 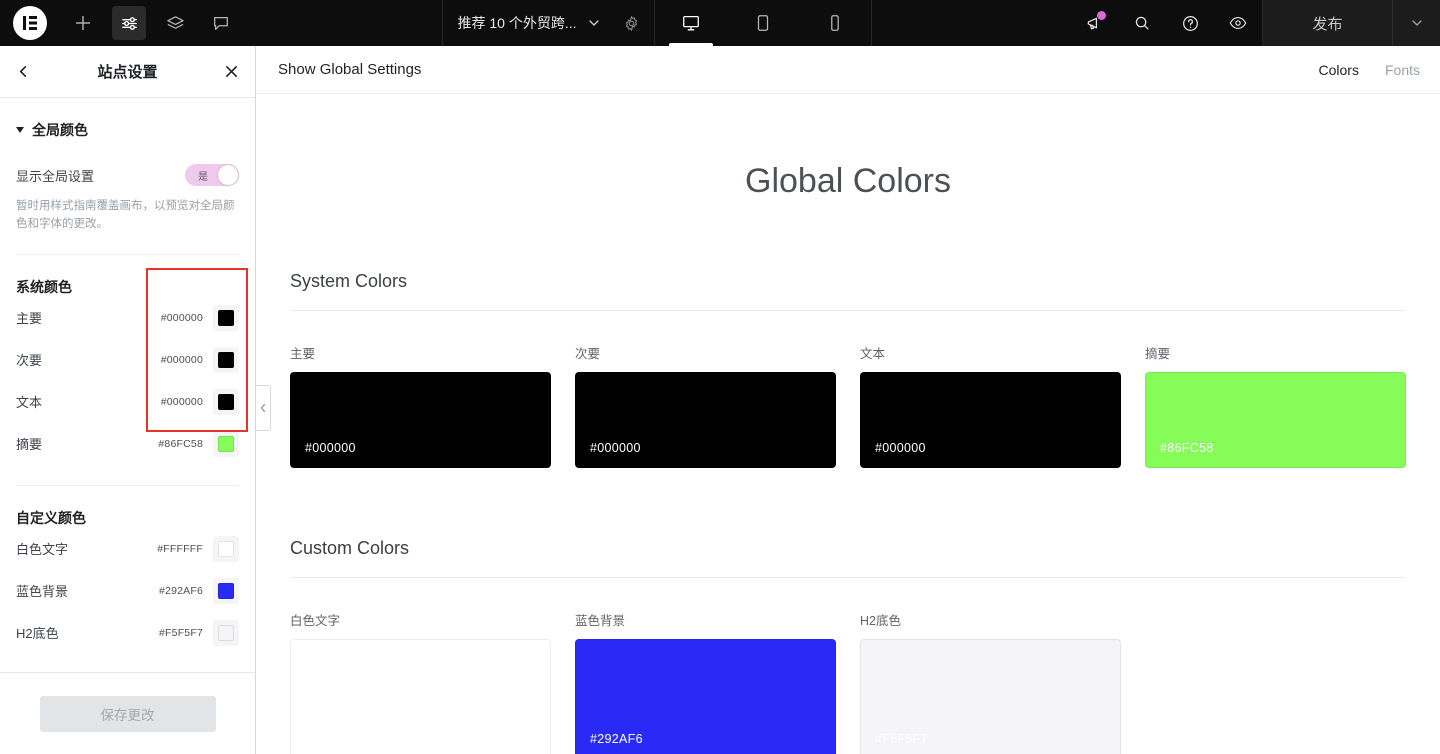 I want to click on panel-title: 站点设置, so click(x=127, y=72).